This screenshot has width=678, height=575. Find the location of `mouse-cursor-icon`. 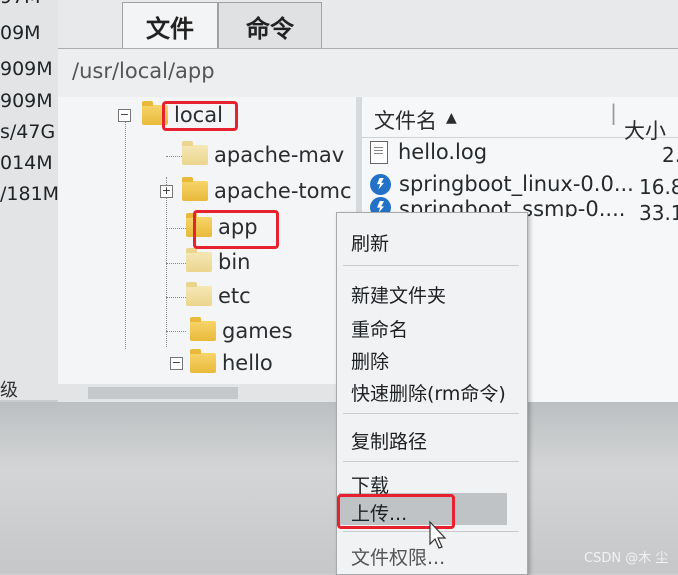

mouse-cursor-icon is located at coordinates (438, 534).